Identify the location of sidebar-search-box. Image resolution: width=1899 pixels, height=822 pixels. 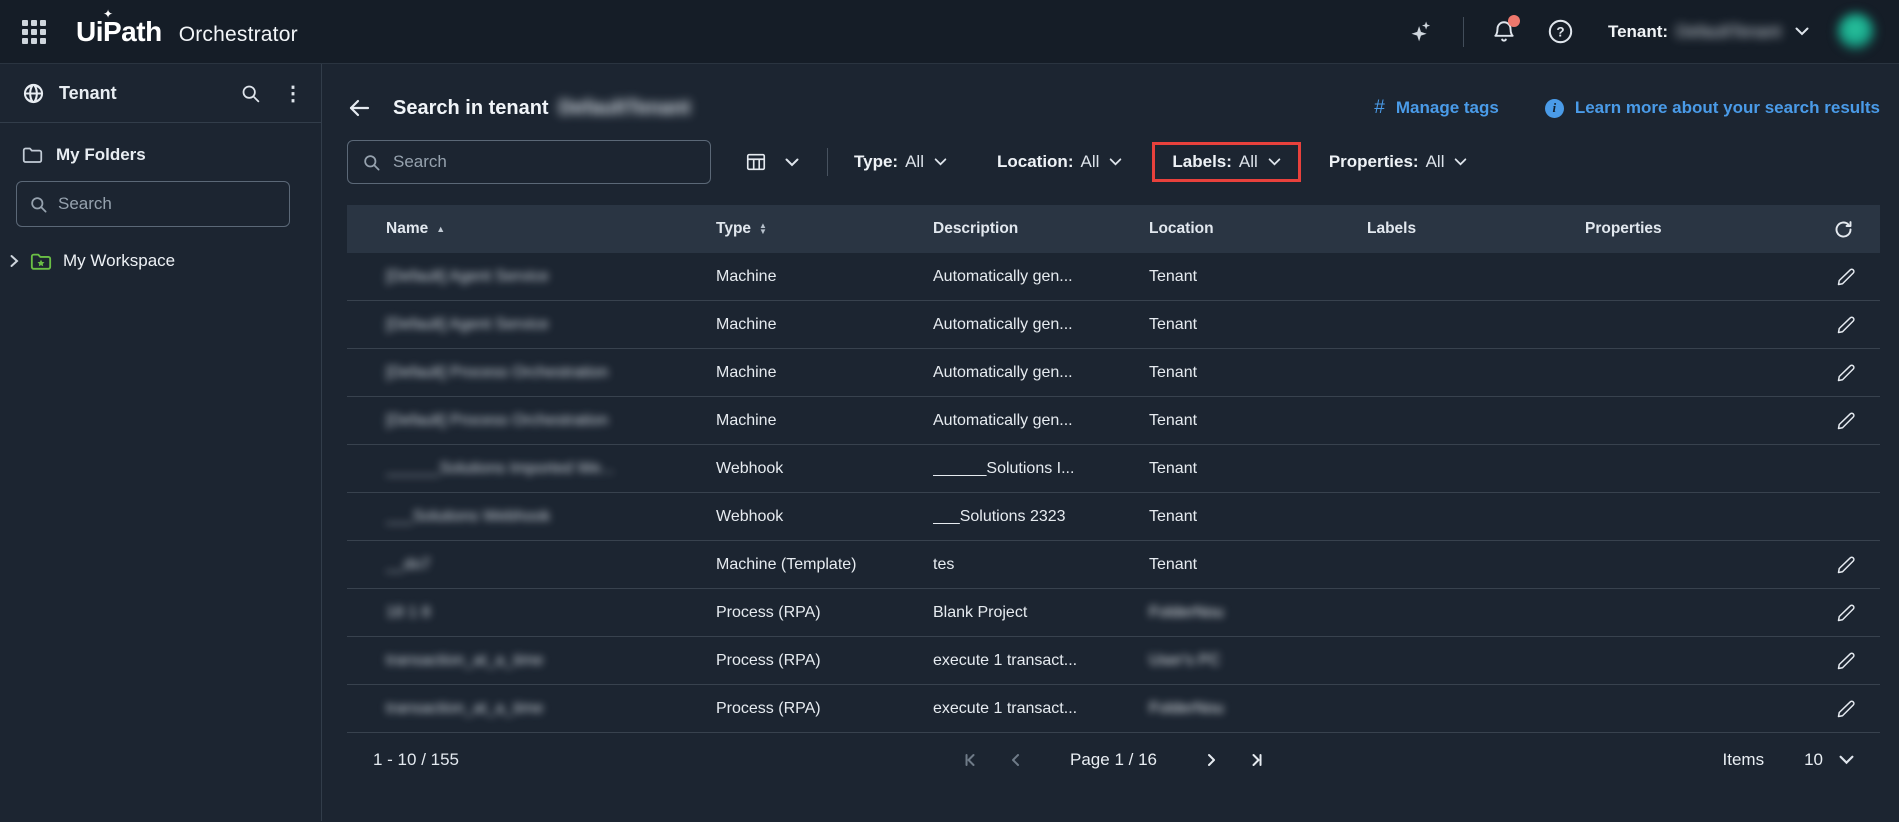
(153, 204).